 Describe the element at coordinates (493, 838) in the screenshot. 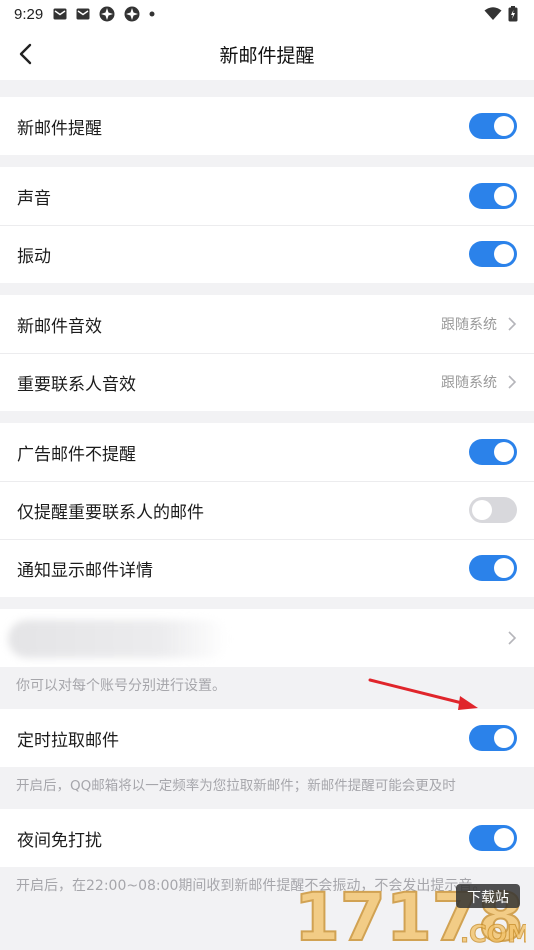

I see `night-dnd-toggle` at that location.